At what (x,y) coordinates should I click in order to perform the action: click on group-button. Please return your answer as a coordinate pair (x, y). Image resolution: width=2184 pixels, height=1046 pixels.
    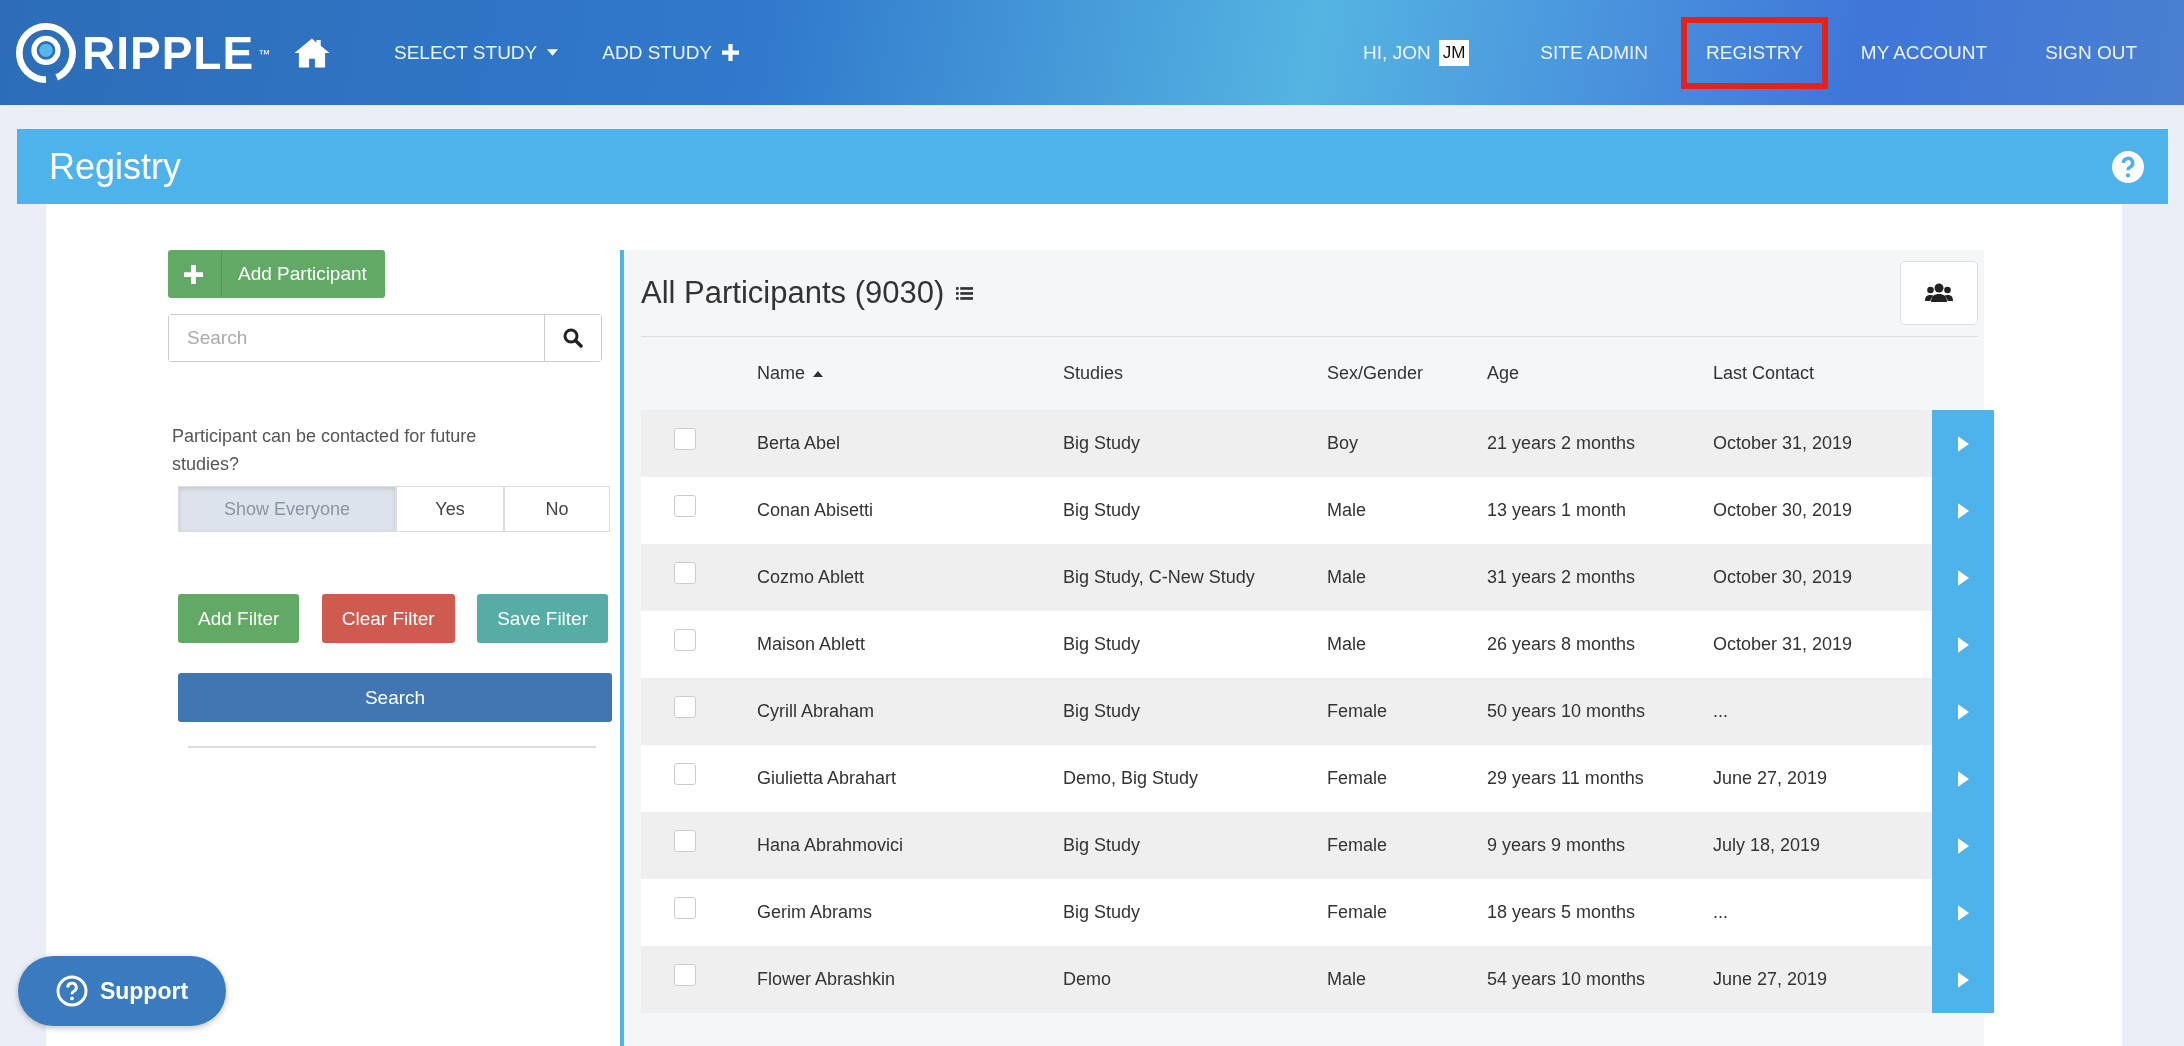
    Looking at the image, I should click on (1939, 293).